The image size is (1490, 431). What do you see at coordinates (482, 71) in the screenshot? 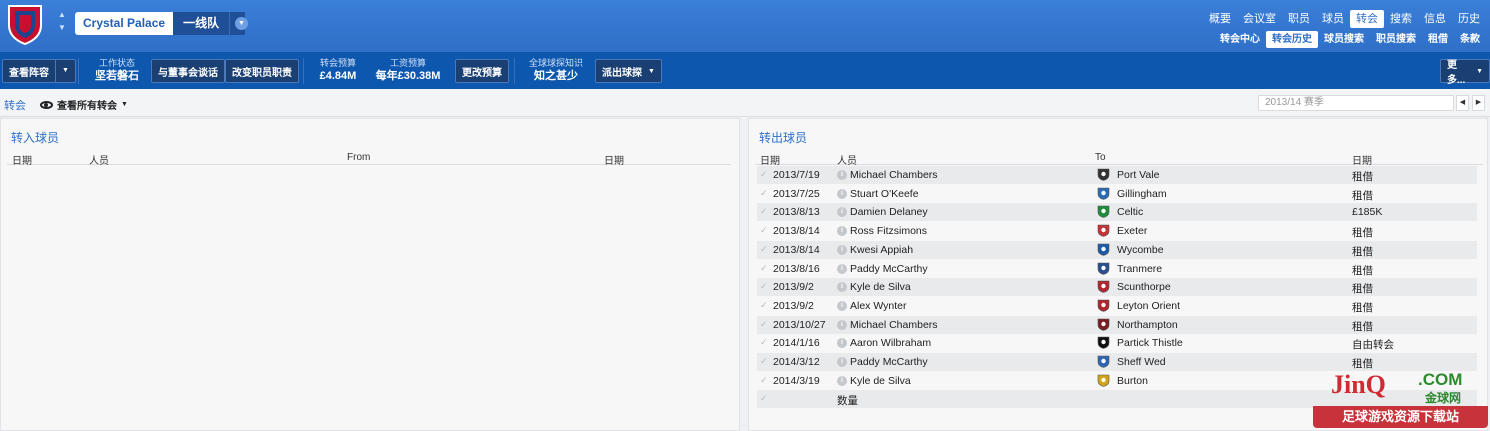
I see `change-budget-button: 更改预算` at bounding box center [482, 71].